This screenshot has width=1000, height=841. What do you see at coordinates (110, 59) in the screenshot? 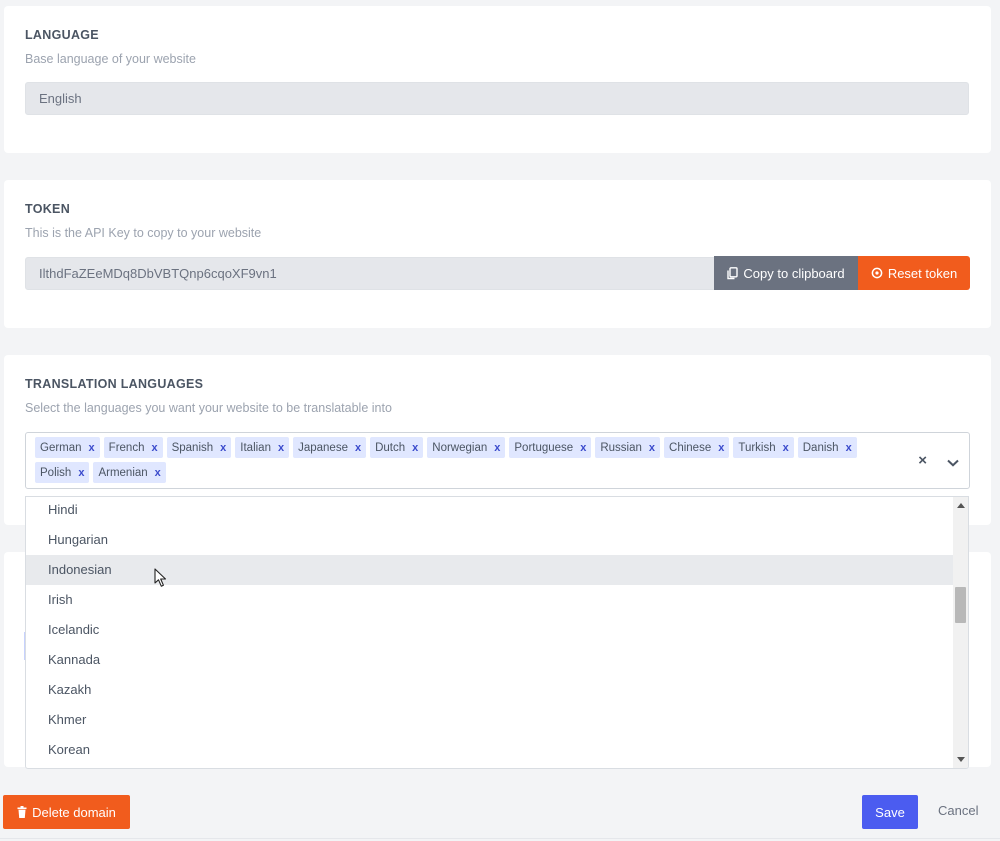
I see `language-description: Base language of your website` at bounding box center [110, 59].